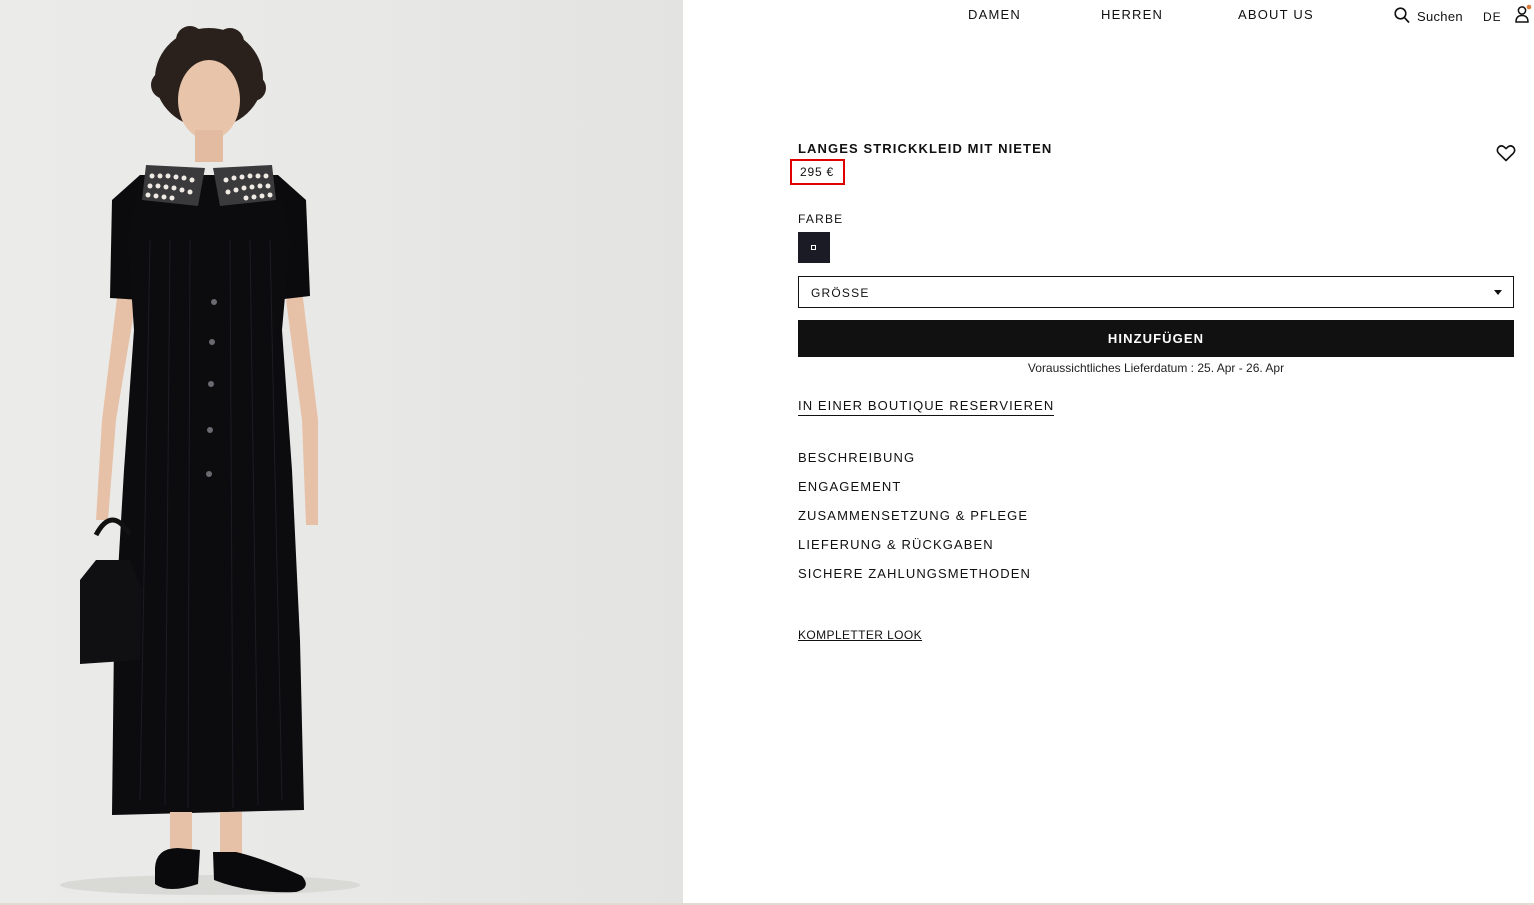  I want to click on search-button: Suchen, so click(1428, 15).